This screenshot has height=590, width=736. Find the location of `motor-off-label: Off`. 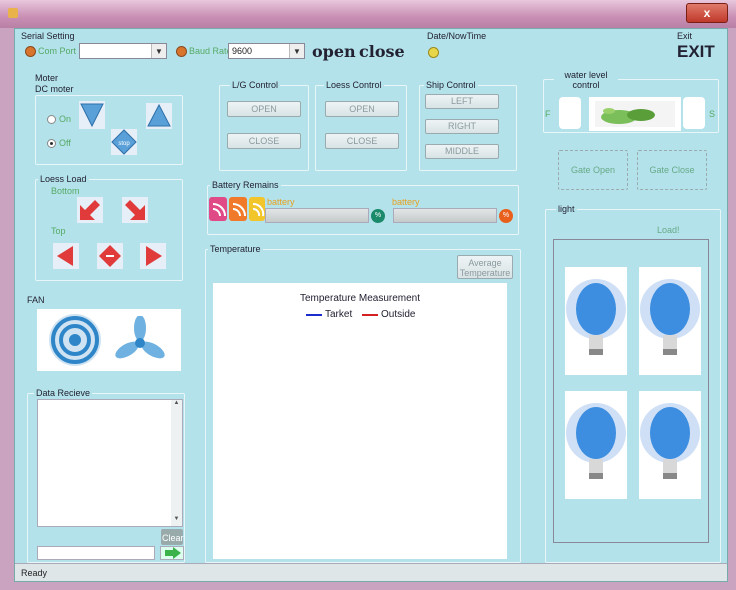

motor-off-label: Off is located at coordinates (65, 143).